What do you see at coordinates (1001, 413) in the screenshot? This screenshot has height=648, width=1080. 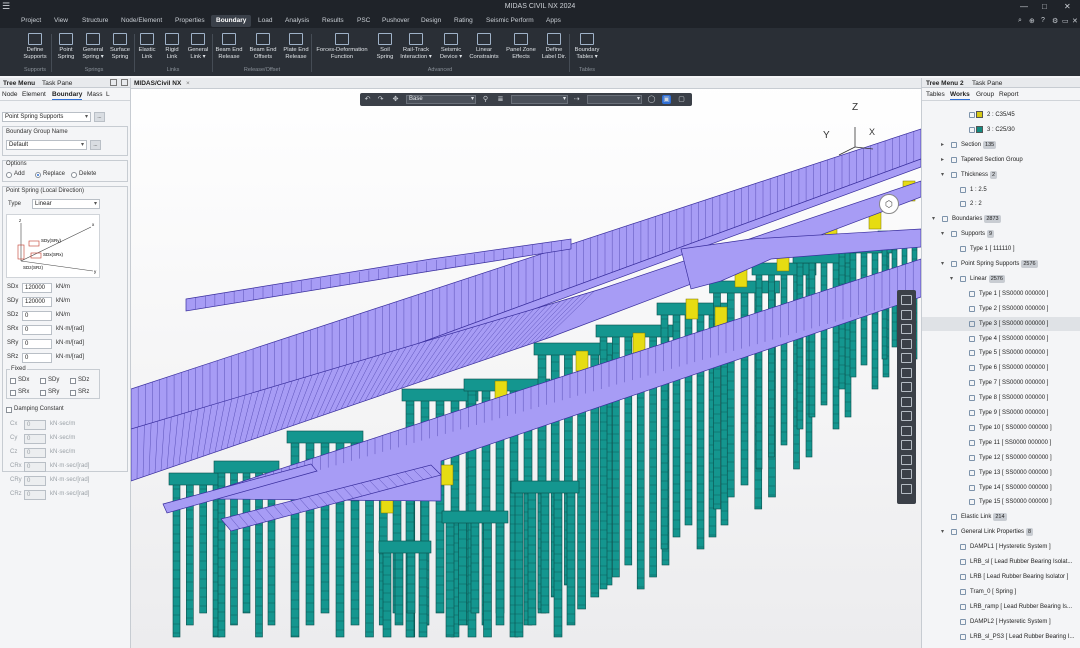 I see `tree-item: Type 9 [ SS0000 000000 ]` at bounding box center [1001, 413].